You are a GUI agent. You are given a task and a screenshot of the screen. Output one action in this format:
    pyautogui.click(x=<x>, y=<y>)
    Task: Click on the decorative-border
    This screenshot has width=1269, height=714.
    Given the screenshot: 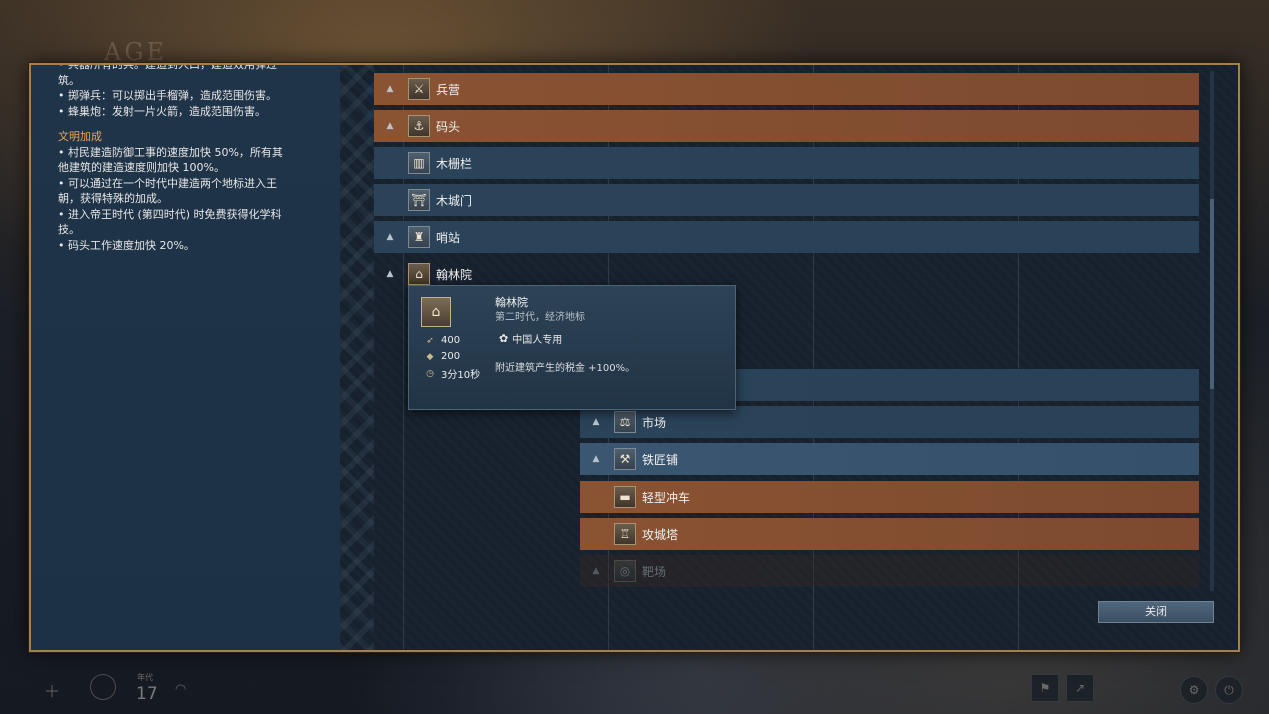 What is the action you would take?
    pyautogui.click(x=357, y=357)
    